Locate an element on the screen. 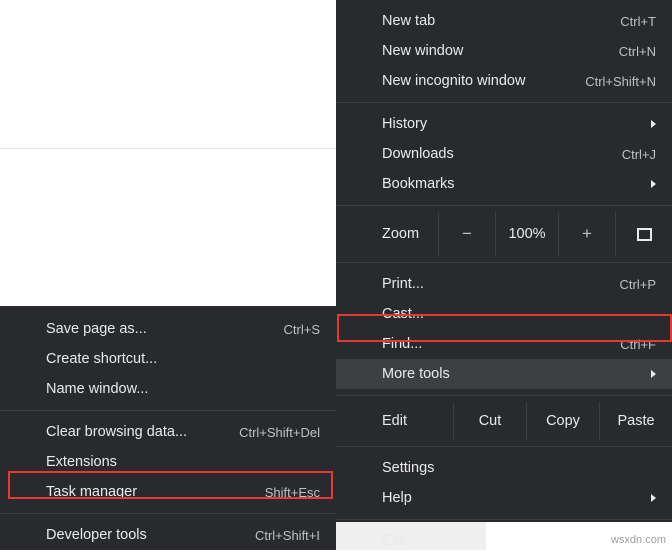 This screenshot has height=556, width=672. menu-item-label: Exit is located at coordinates (394, 541).